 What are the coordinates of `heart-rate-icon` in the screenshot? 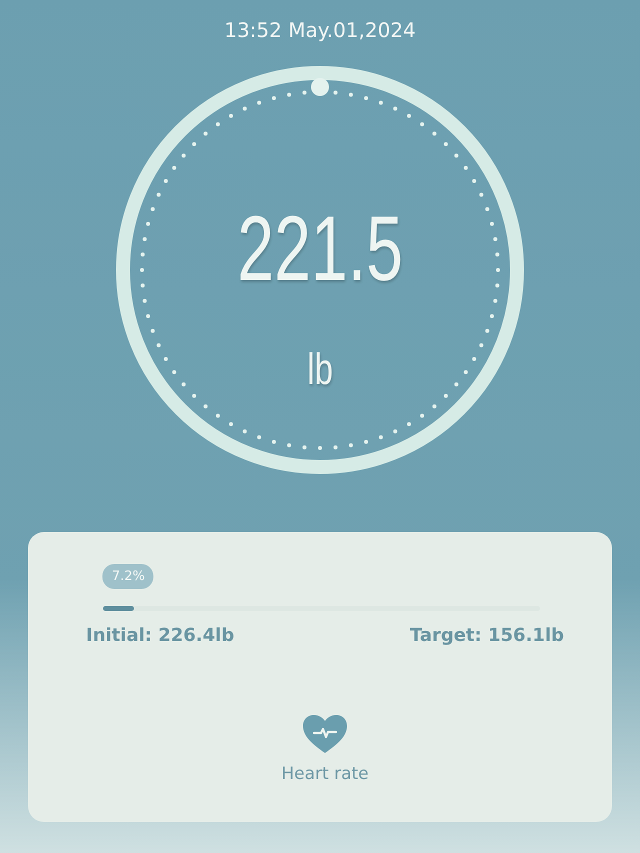 It's located at (325, 734).